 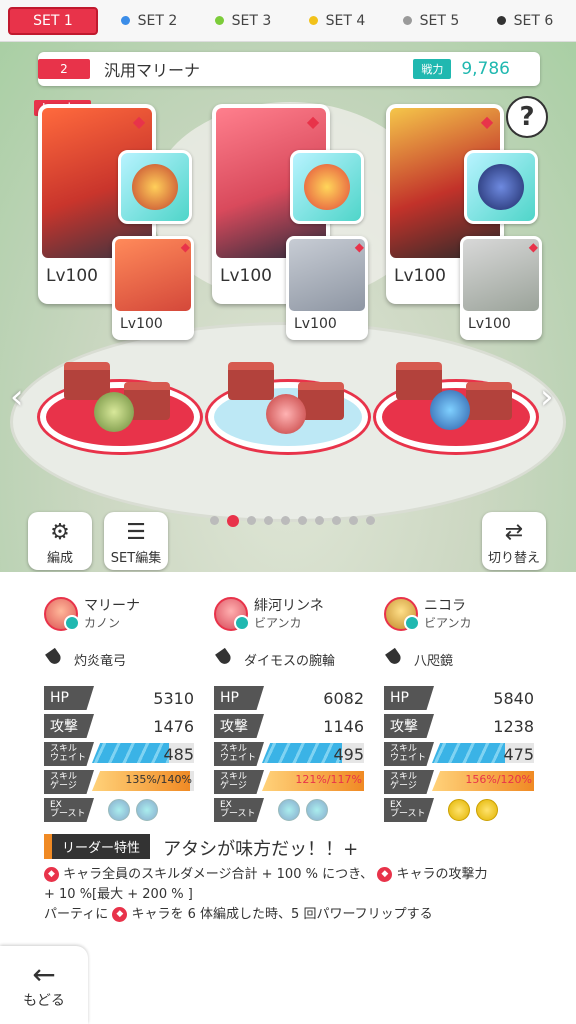 I want to click on tab-set-3: SET 3, so click(x=243, y=21).